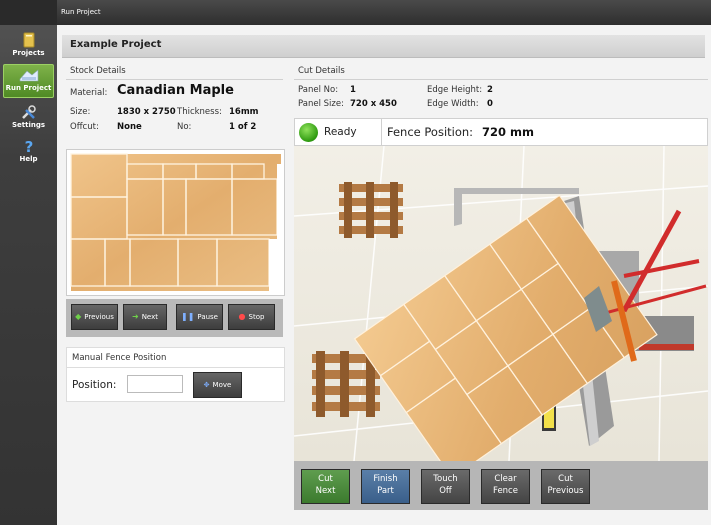  I want to click on stock-no-label: No:, so click(184, 127).